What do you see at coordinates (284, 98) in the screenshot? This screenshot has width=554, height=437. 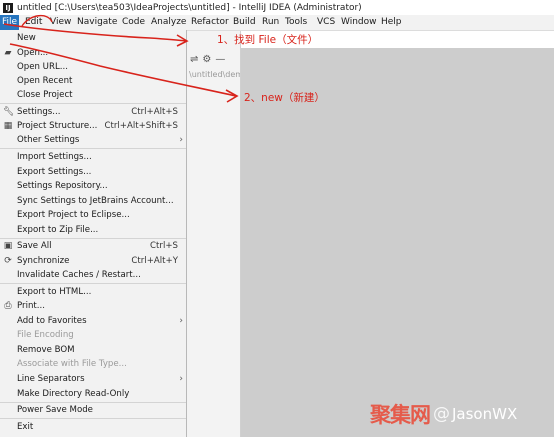 I see `annotation-note-new: 2、new（新建）` at bounding box center [284, 98].